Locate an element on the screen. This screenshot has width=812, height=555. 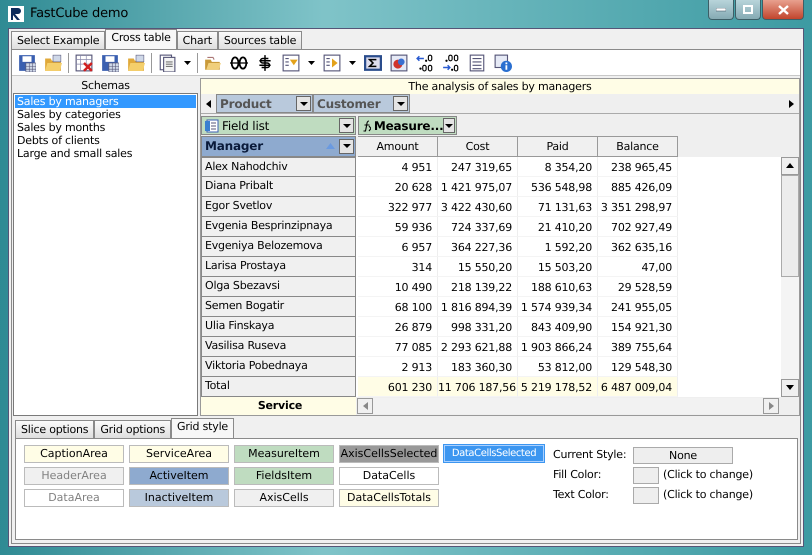
service-area: Service is located at coordinates (278, 405).